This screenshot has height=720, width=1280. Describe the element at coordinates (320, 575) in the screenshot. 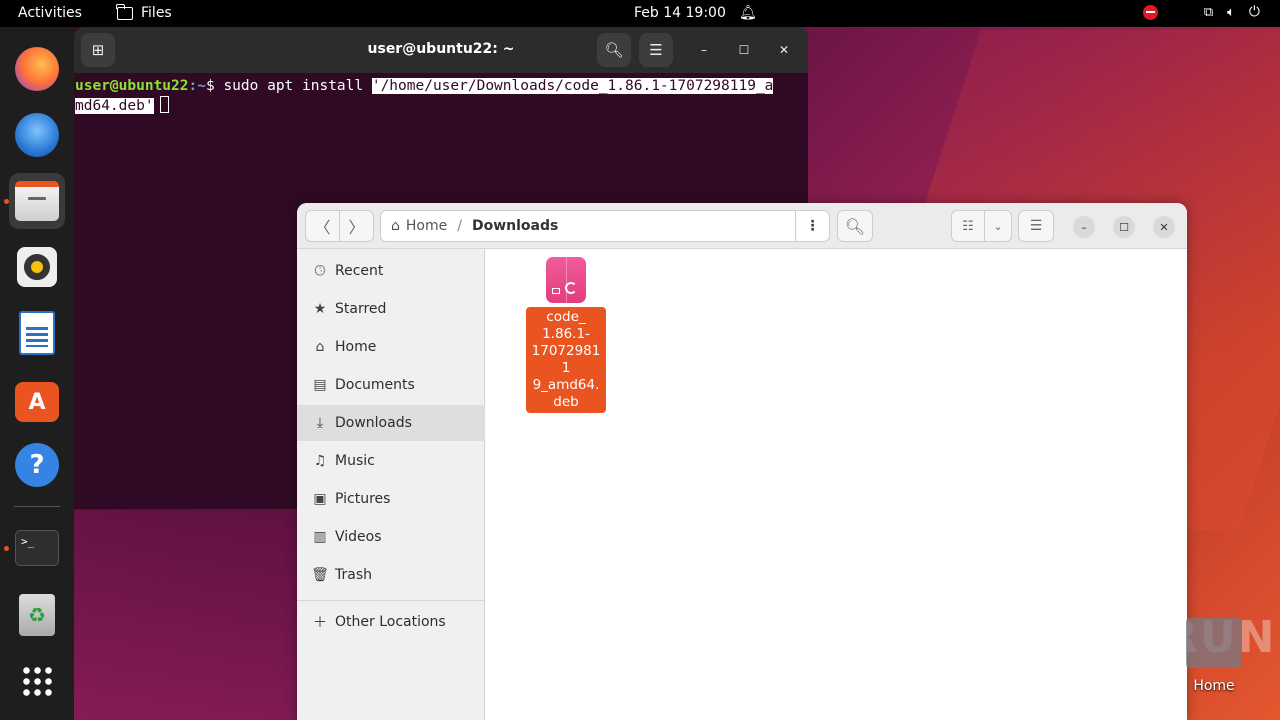

I see `trash-icon: 🗑︎` at that location.